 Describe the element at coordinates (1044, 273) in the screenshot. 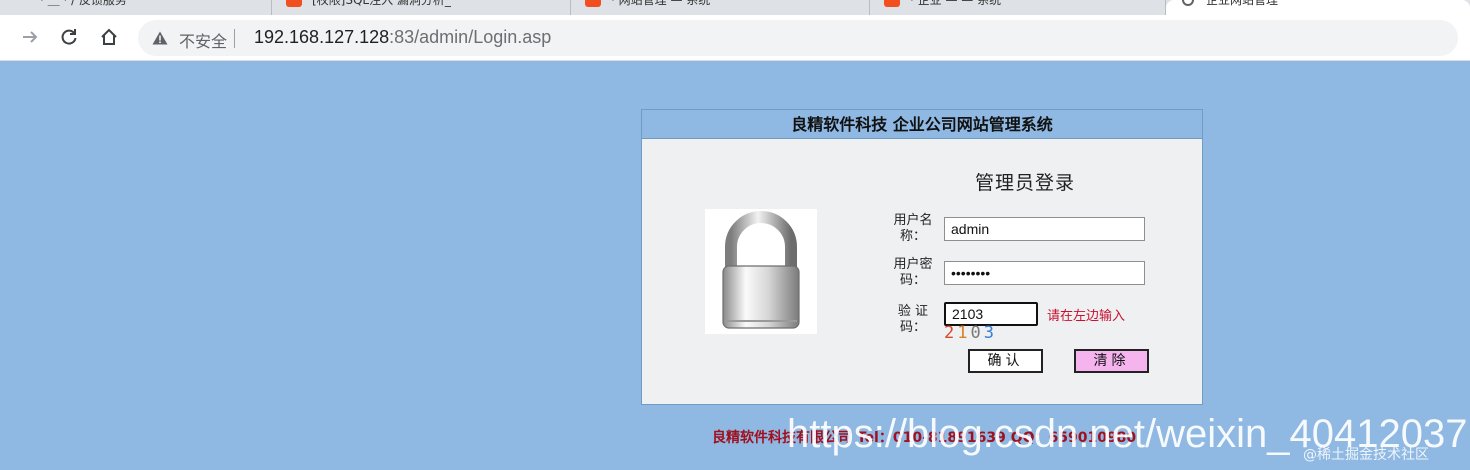

I see `password-input` at that location.